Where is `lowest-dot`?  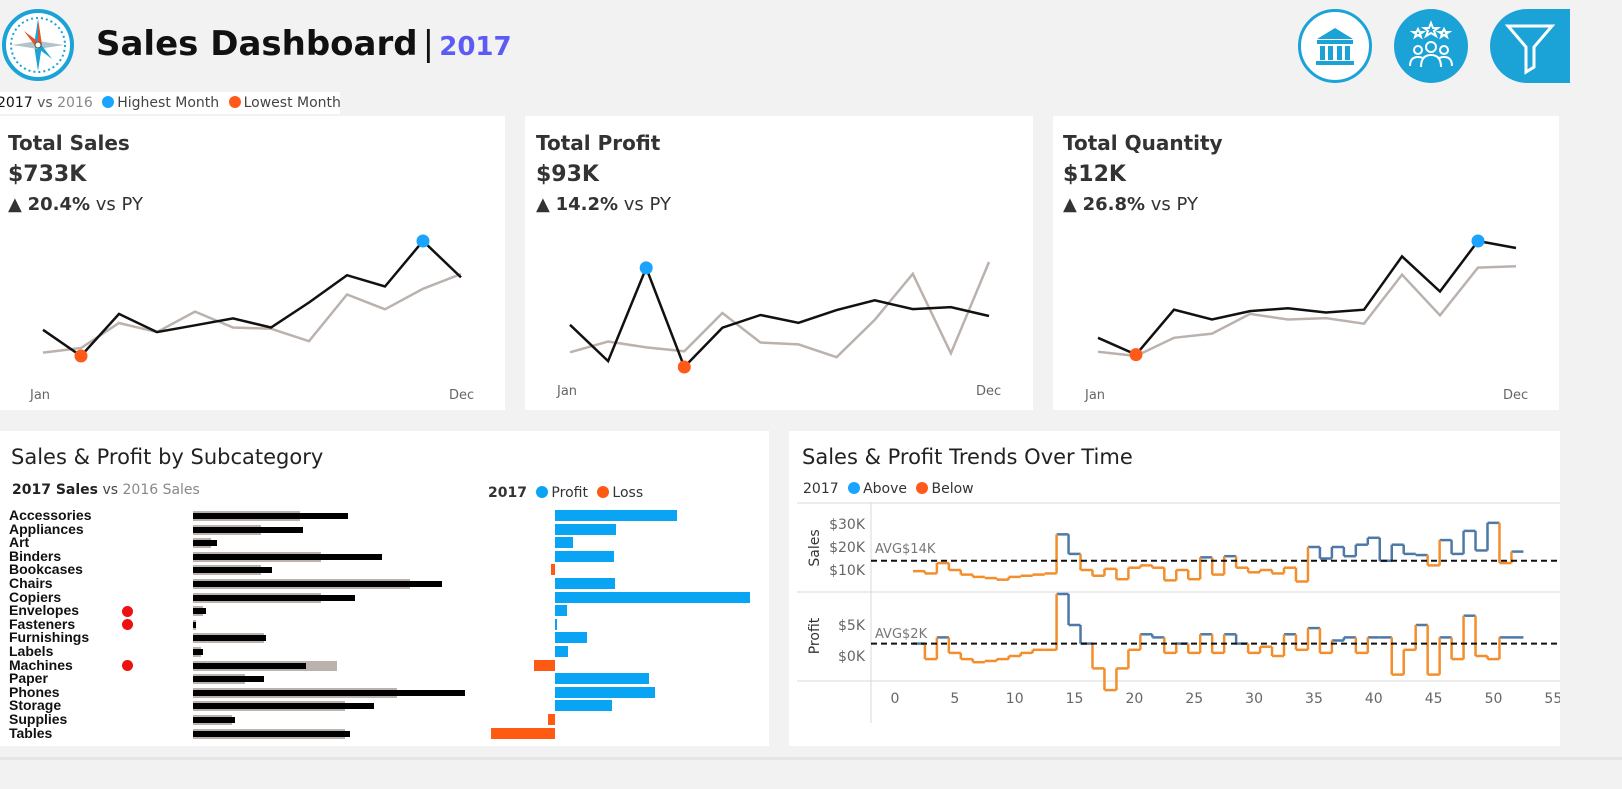 lowest-dot is located at coordinates (234, 102).